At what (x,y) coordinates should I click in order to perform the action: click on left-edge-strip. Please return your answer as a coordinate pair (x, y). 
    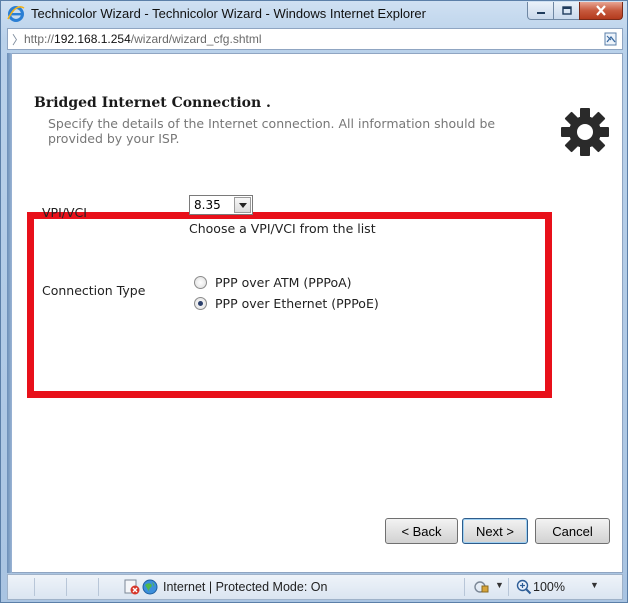
    Looking at the image, I should click on (9, 313).